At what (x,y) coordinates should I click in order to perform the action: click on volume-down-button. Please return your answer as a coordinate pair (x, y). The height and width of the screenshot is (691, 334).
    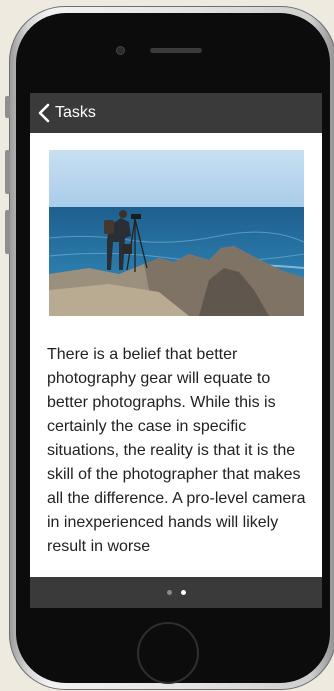
    Looking at the image, I should click on (7, 232).